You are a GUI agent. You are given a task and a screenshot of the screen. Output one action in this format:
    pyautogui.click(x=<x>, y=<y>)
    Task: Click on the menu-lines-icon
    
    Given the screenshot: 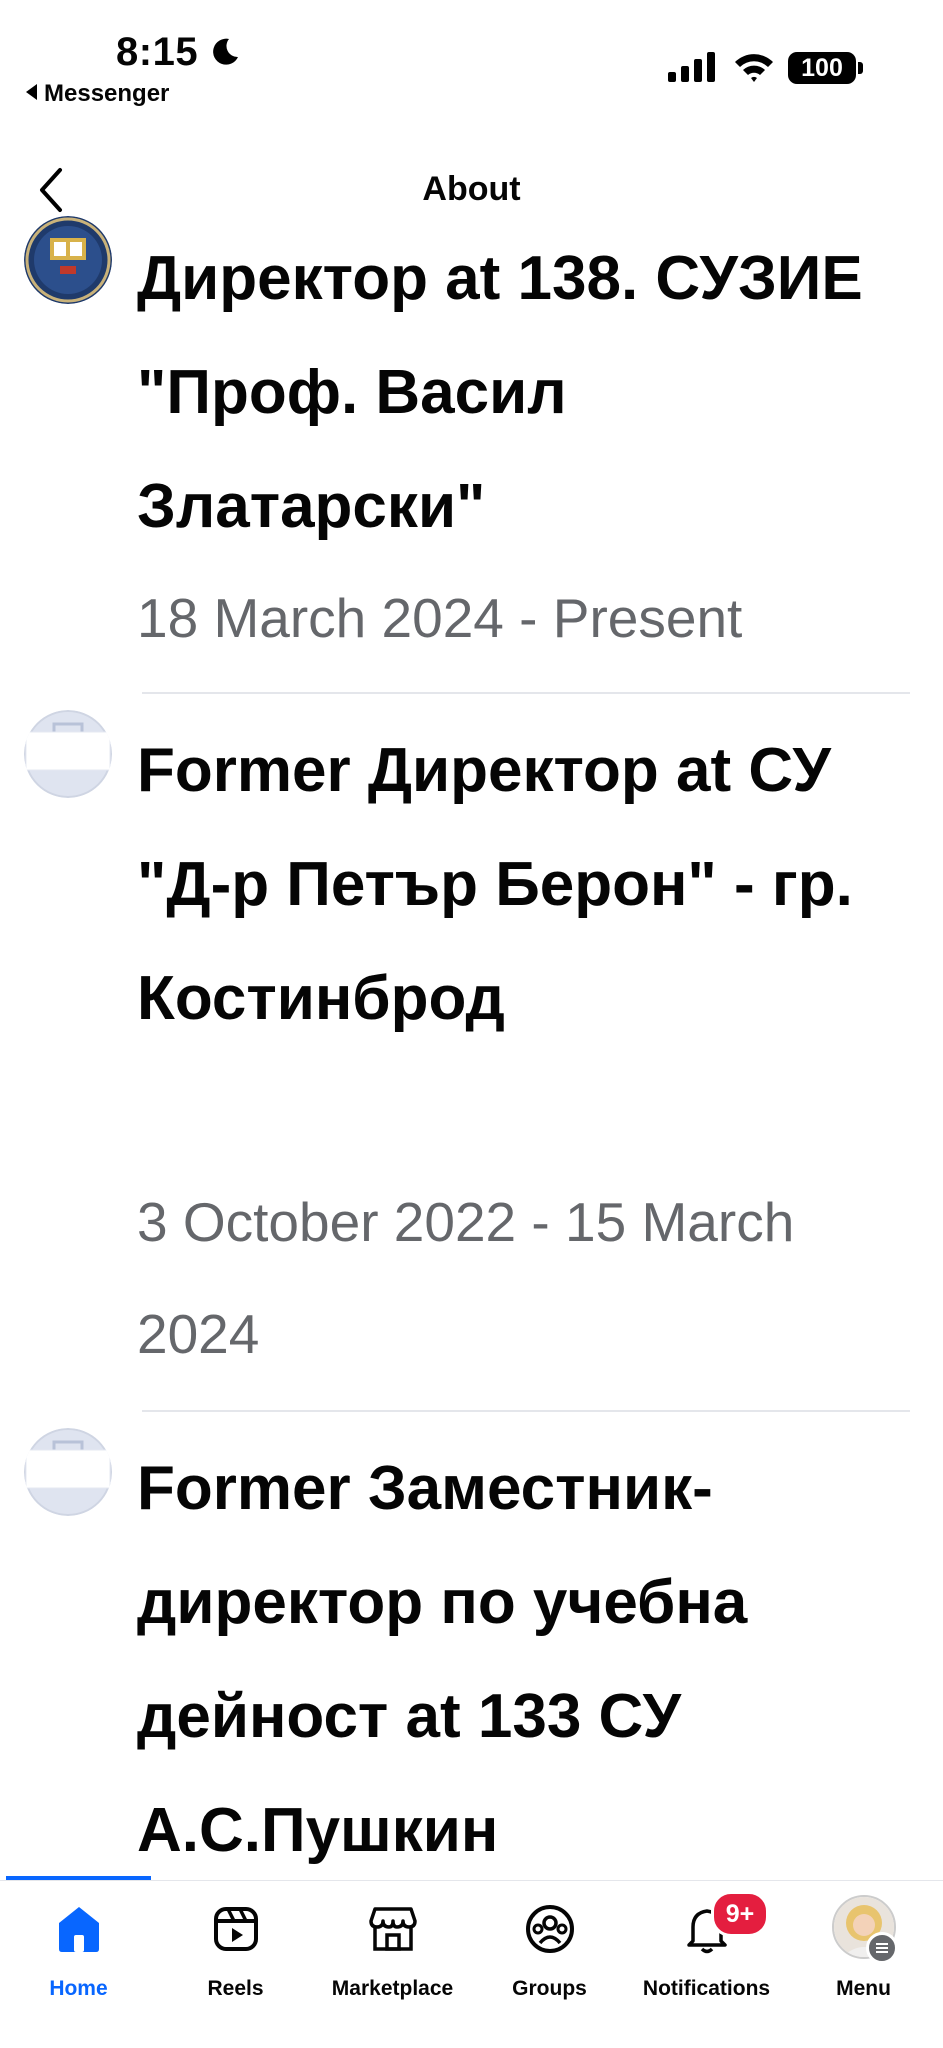 What is the action you would take?
    pyautogui.click(x=882, y=1948)
    